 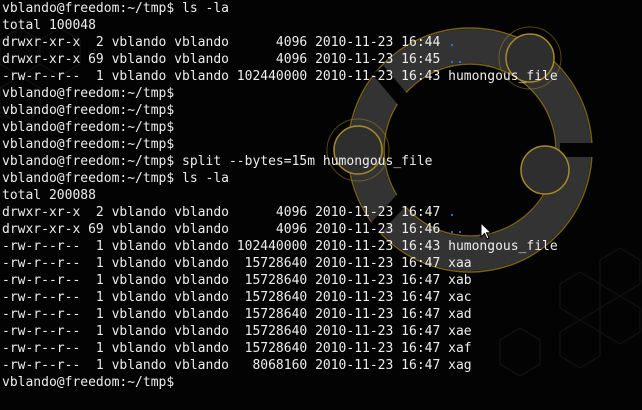 I want to click on mouse-pointer-icon, so click(x=486, y=231).